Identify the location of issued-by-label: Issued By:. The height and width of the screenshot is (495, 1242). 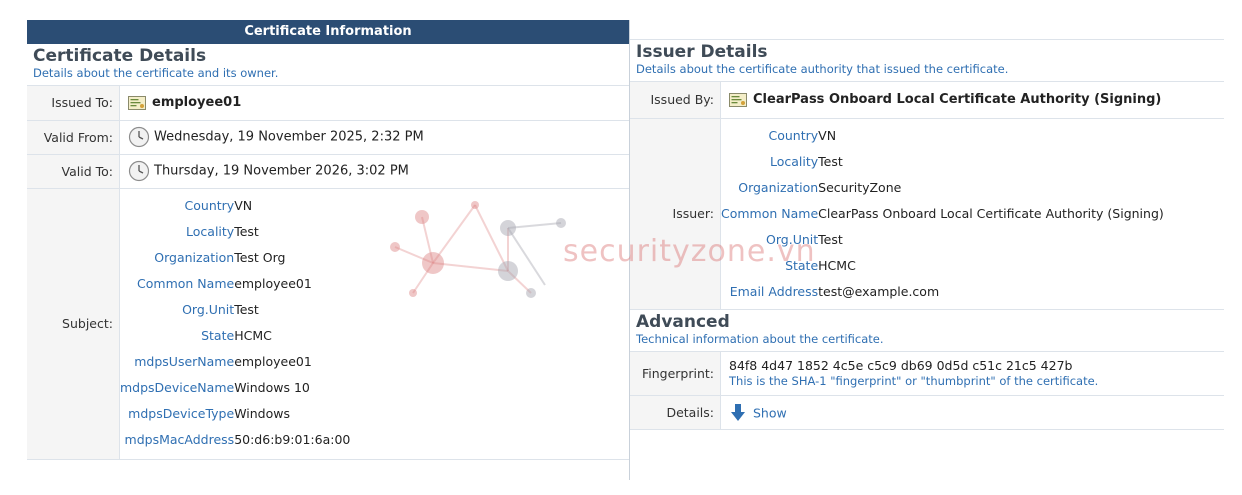
(675, 100).